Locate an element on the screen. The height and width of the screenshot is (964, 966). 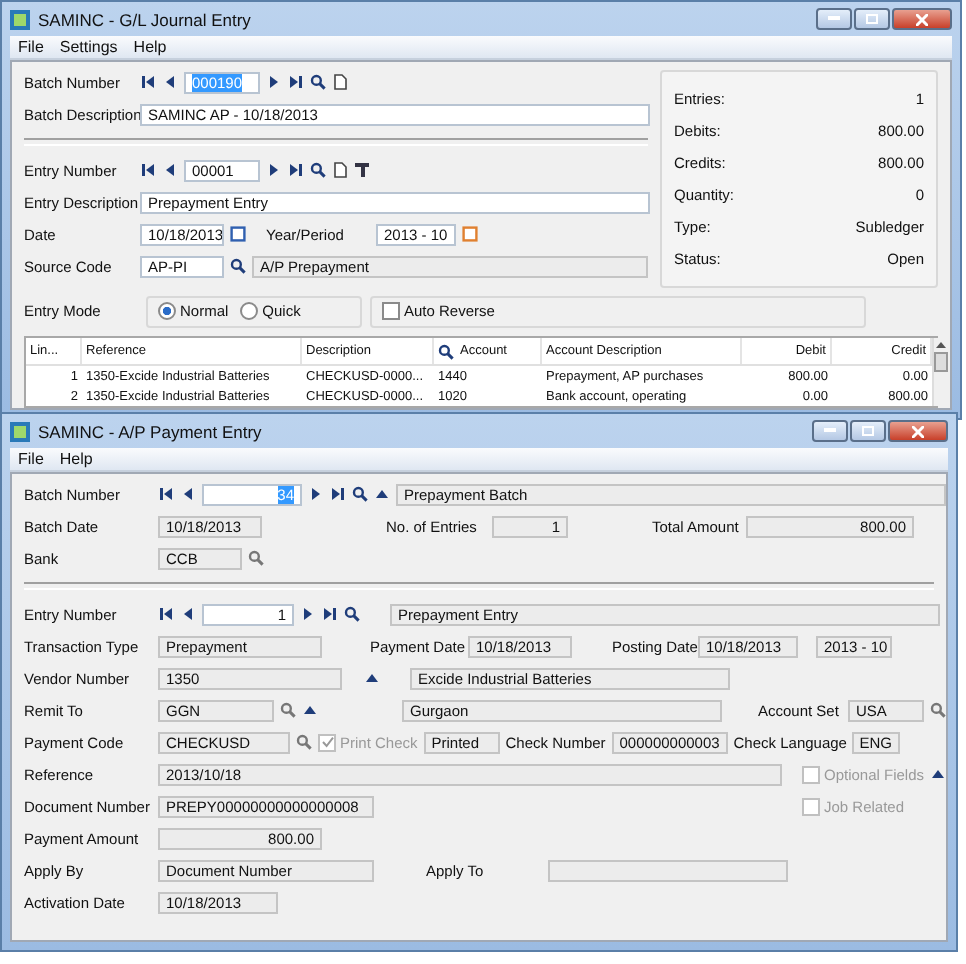
window-title: SAMINC - G/L Journal Entry is located at coordinates (144, 19).